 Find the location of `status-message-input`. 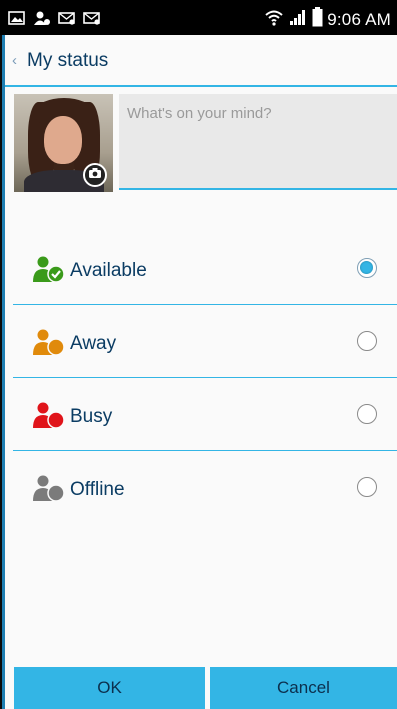

status-message-input is located at coordinates (258, 142).